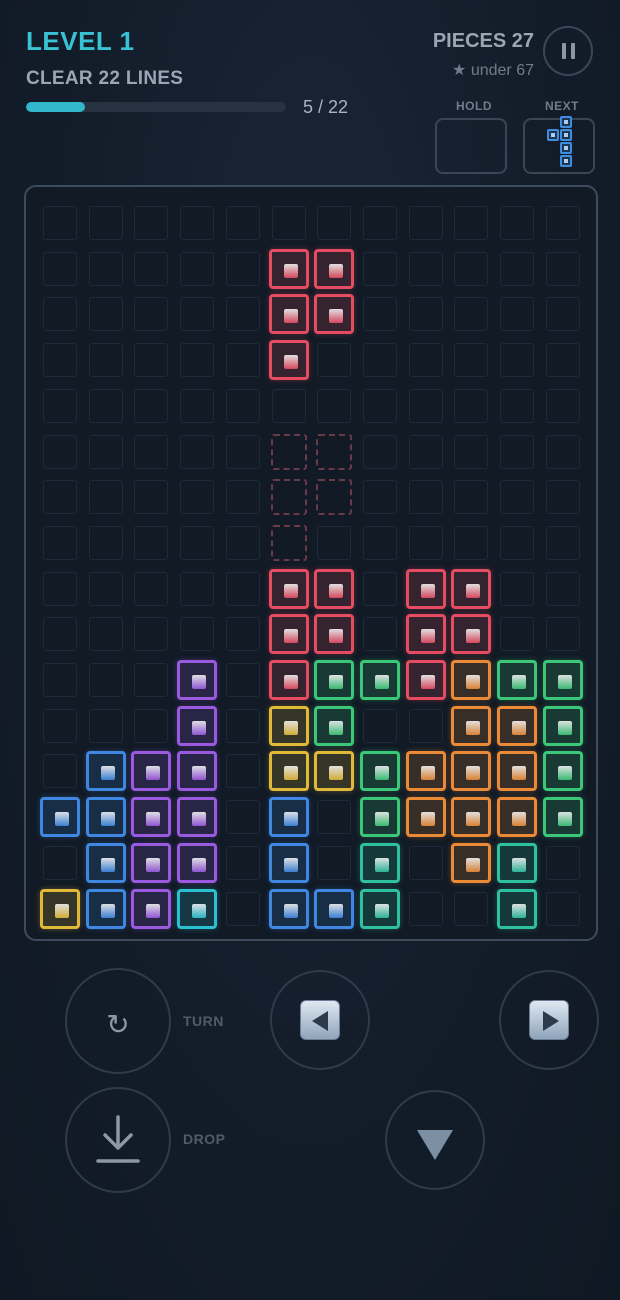 The height and width of the screenshot is (1300, 620). What do you see at coordinates (320, 1020) in the screenshot?
I see `left-button` at bounding box center [320, 1020].